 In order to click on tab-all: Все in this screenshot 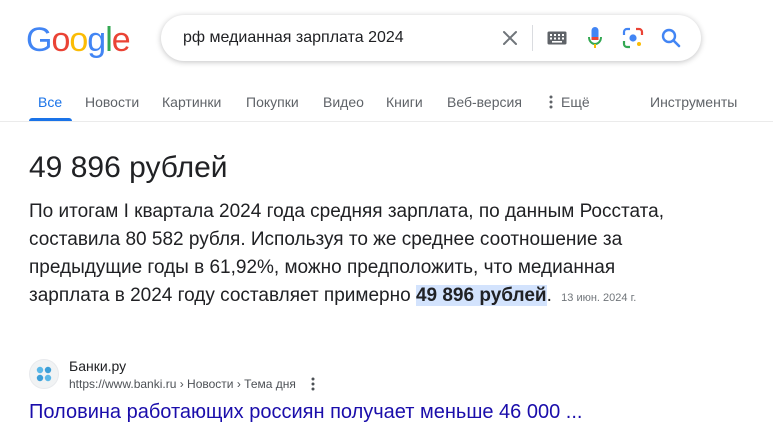, I will do `click(50, 102)`.